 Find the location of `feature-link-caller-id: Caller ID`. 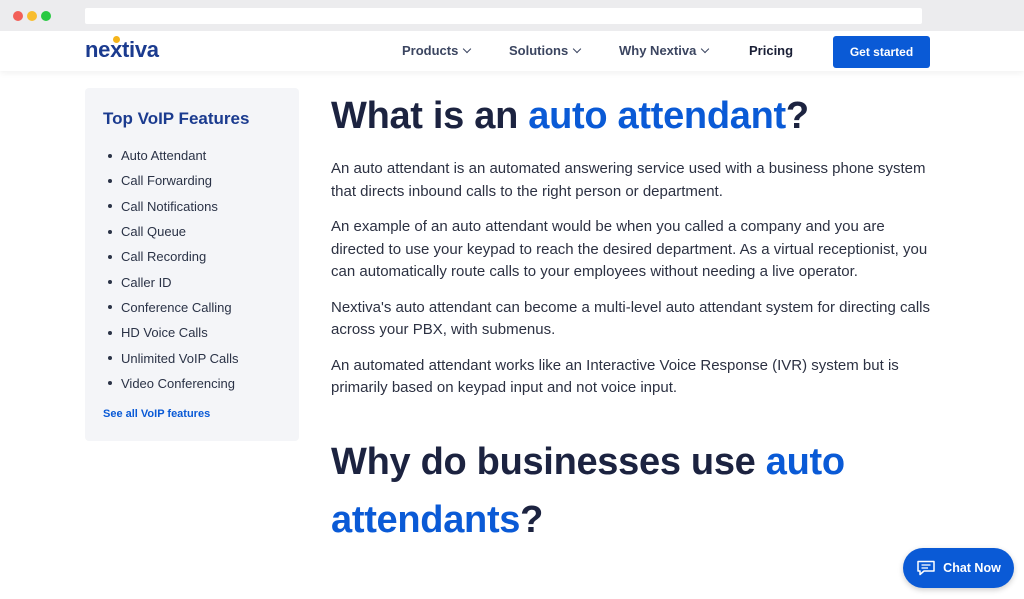

feature-link-caller-id: Caller ID is located at coordinates (173, 281).